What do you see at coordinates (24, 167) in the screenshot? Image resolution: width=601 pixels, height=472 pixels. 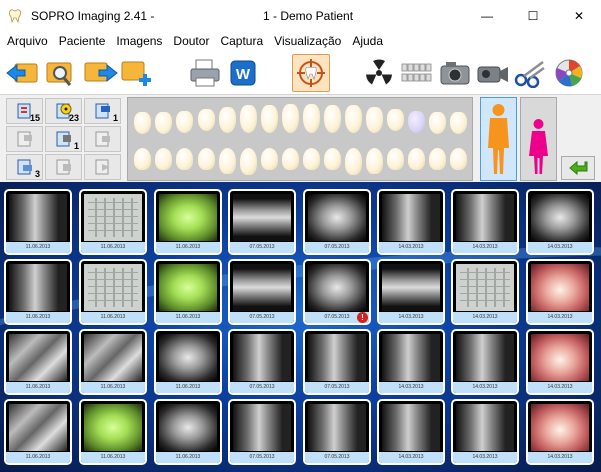 I see `filter-scanner: 3` at bounding box center [24, 167].